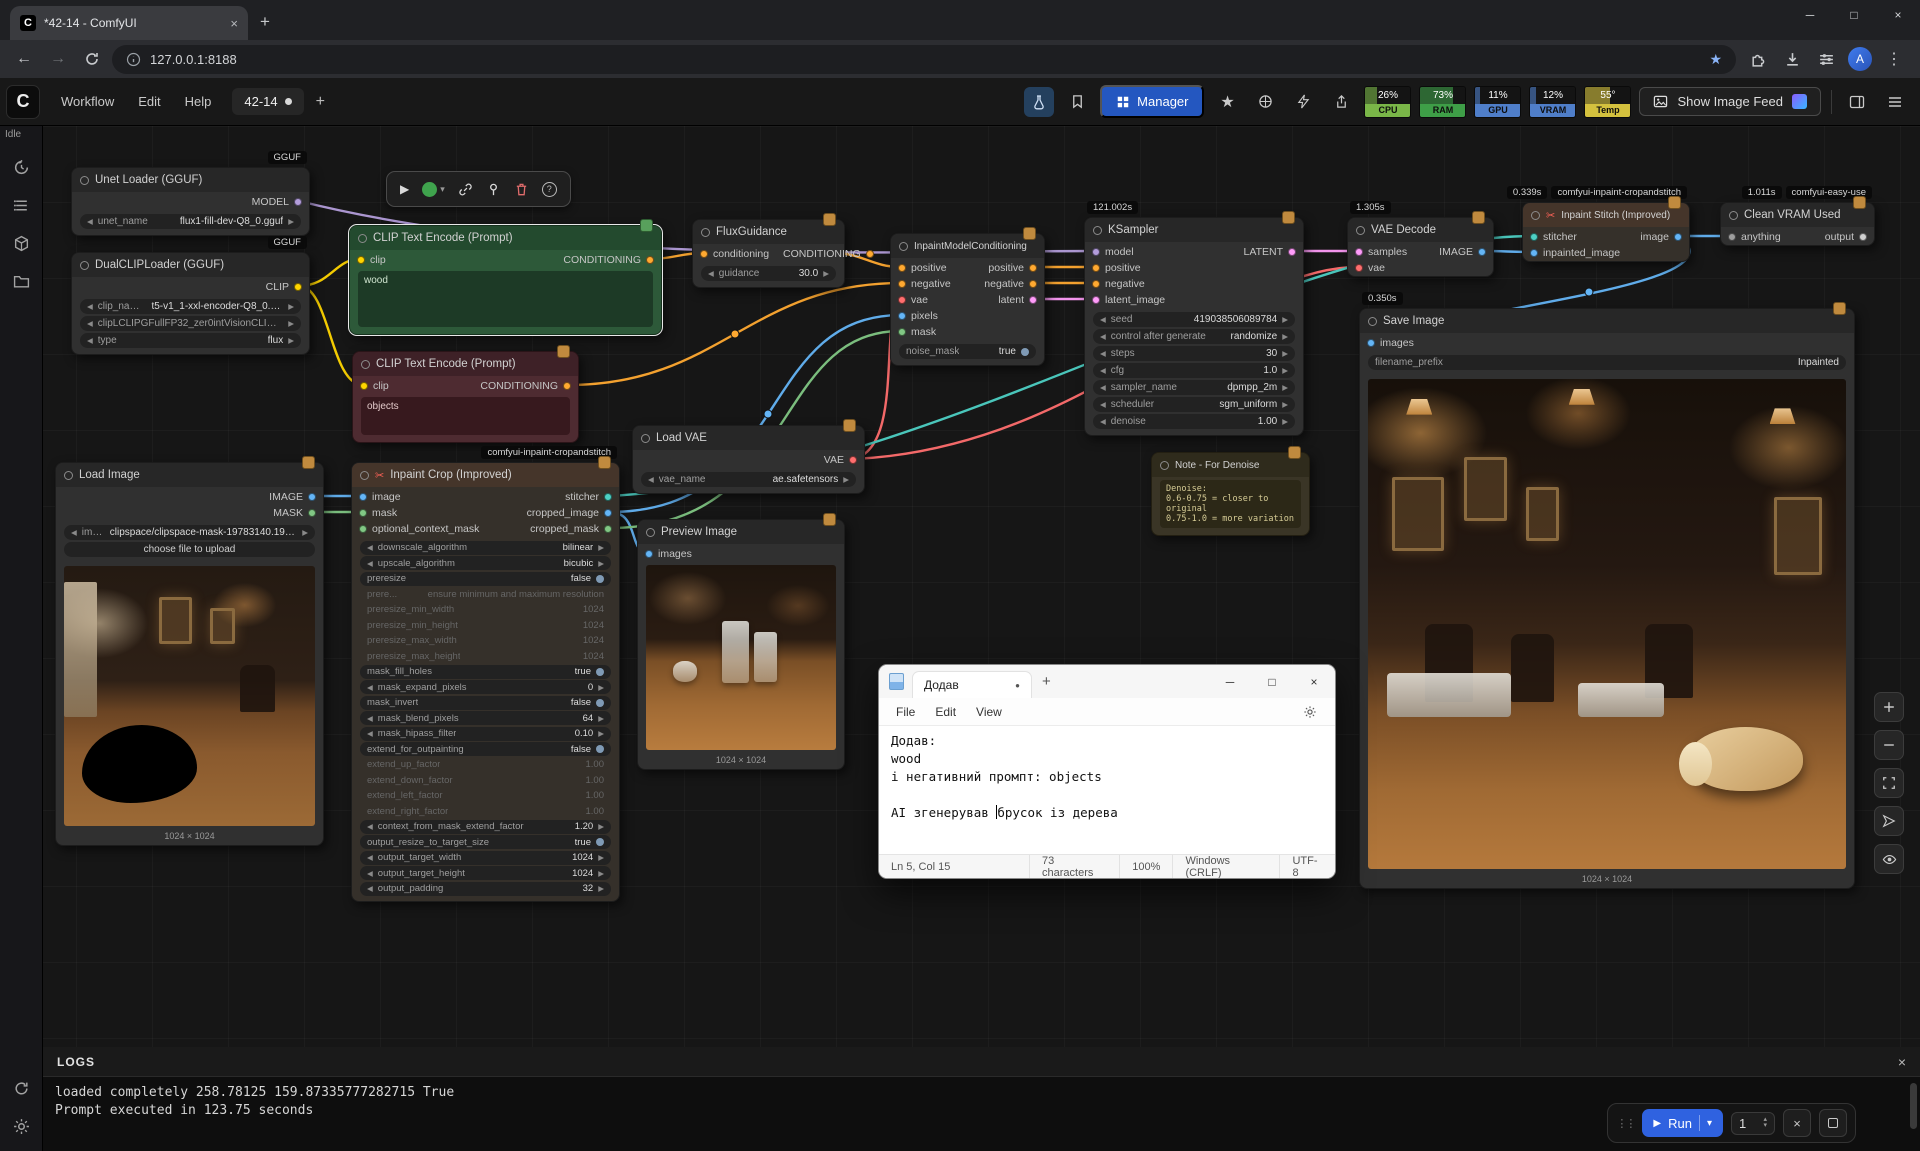 This screenshot has width=1920, height=1151. What do you see at coordinates (485, 610) in the screenshot?
I see `widget-preresize_min_width: preresize_min_width 1024` at bounding box center [485, 610].